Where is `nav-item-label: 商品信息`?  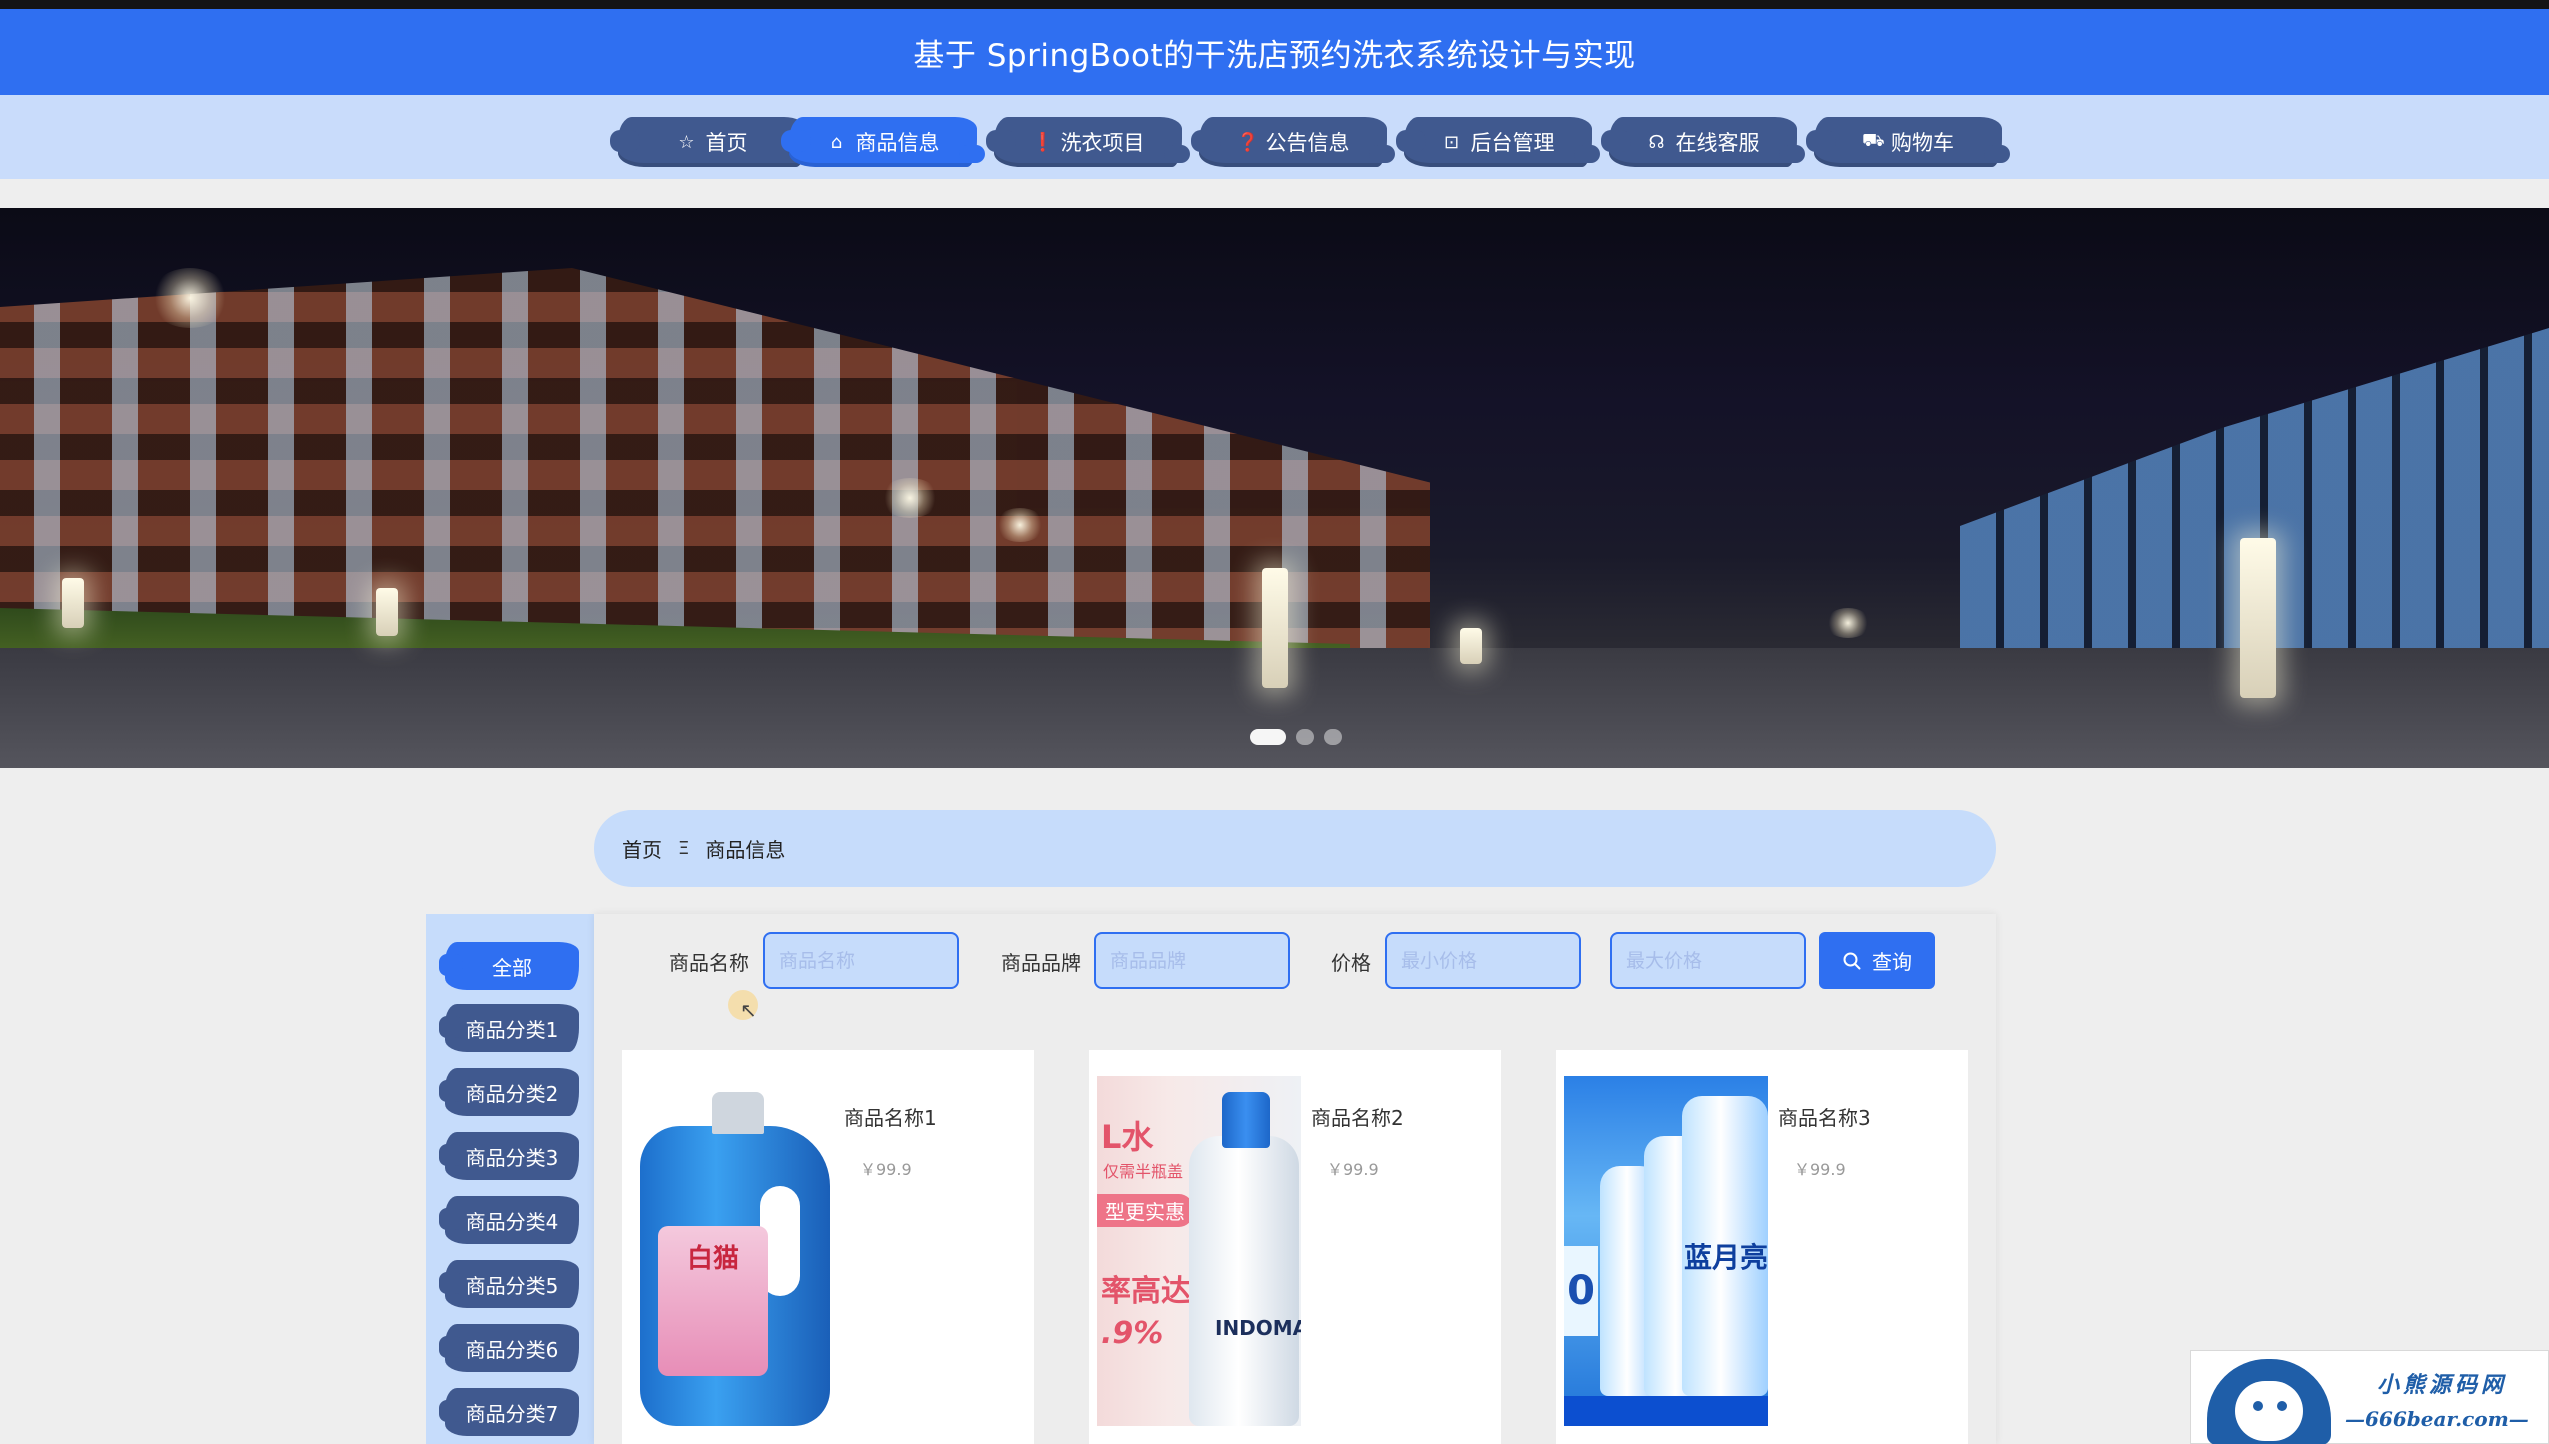 nav-item-label: 商品信息 is located at coordinates (897, 143).